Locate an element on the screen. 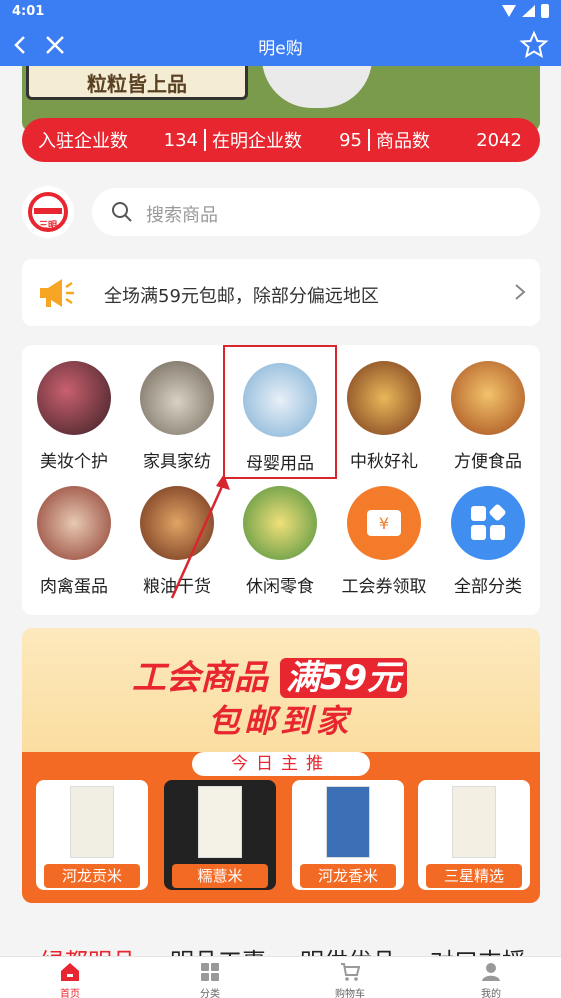  stat-local-enterprises: 在明企业数 95 is located at coordinates (287, 140).